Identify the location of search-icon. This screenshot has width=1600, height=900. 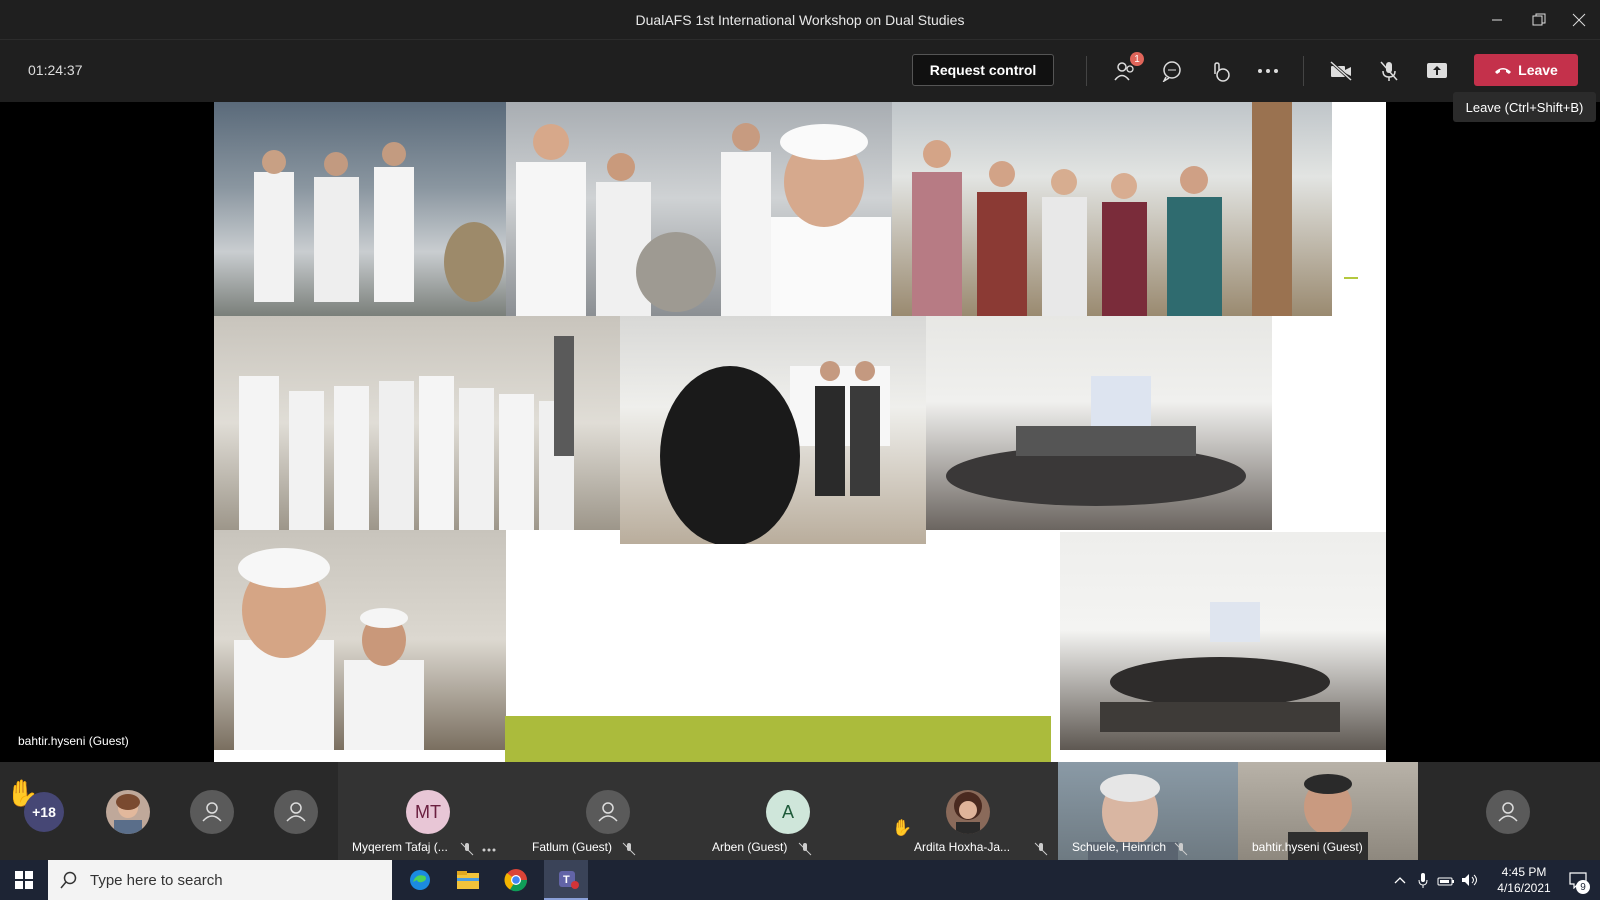
(68, 880).